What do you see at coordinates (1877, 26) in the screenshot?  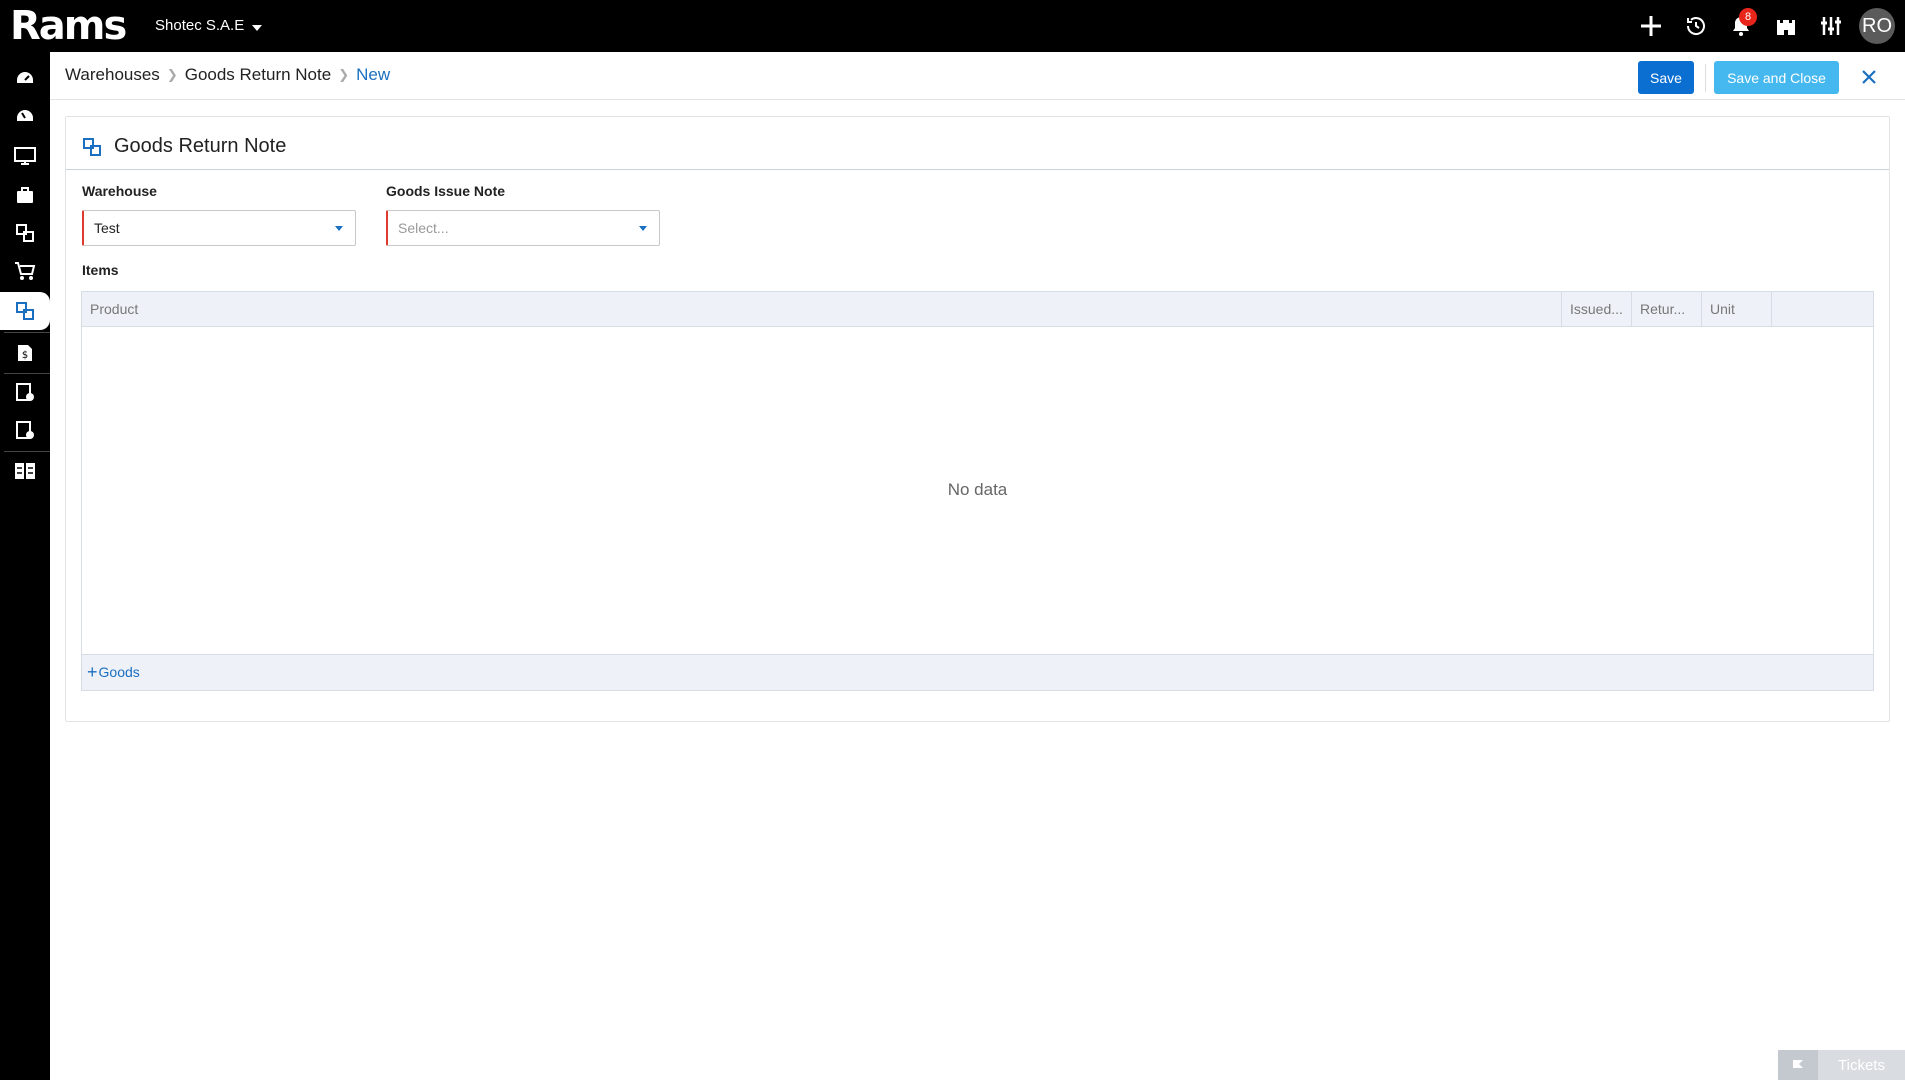 I see `avatar: RO` at bounding box center [1877, 26].